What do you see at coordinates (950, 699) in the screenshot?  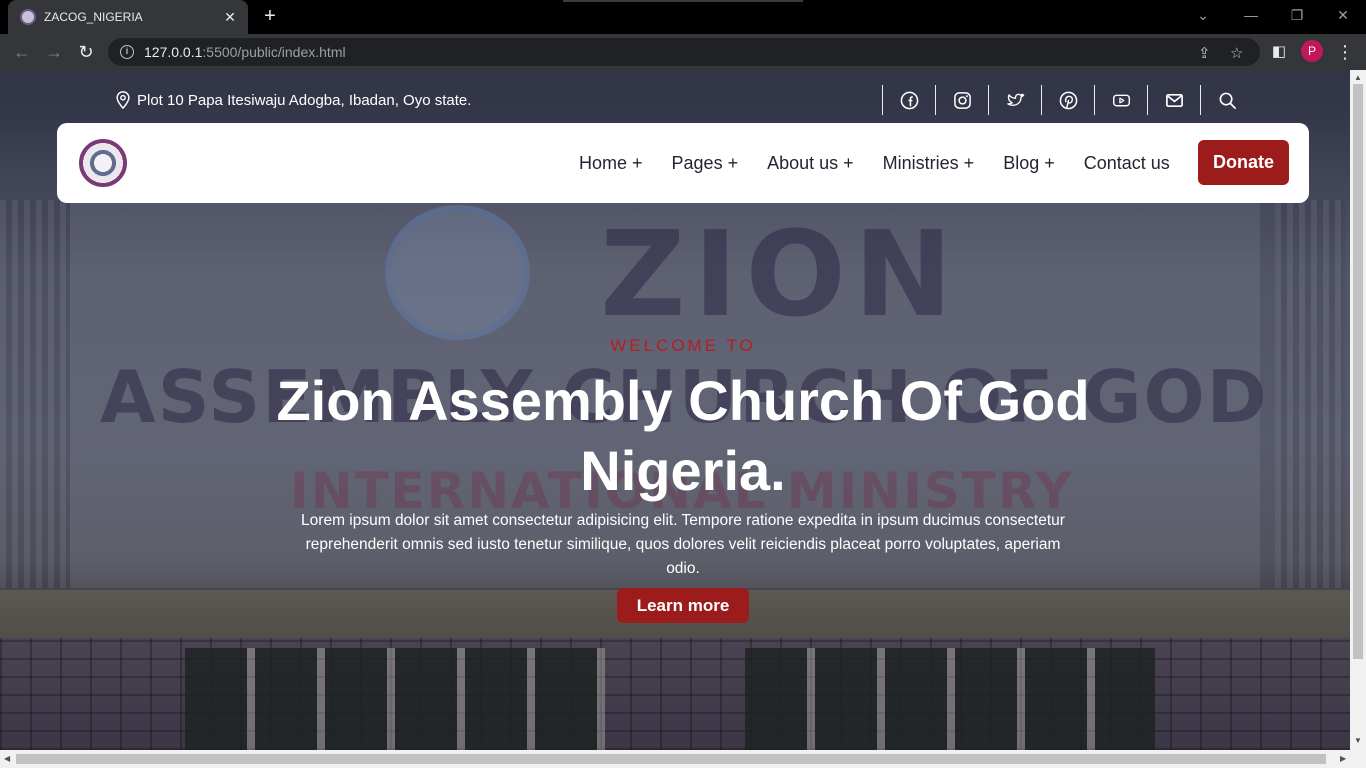 I see `hero-bg-windows-right` at bounding box center [950, 699].